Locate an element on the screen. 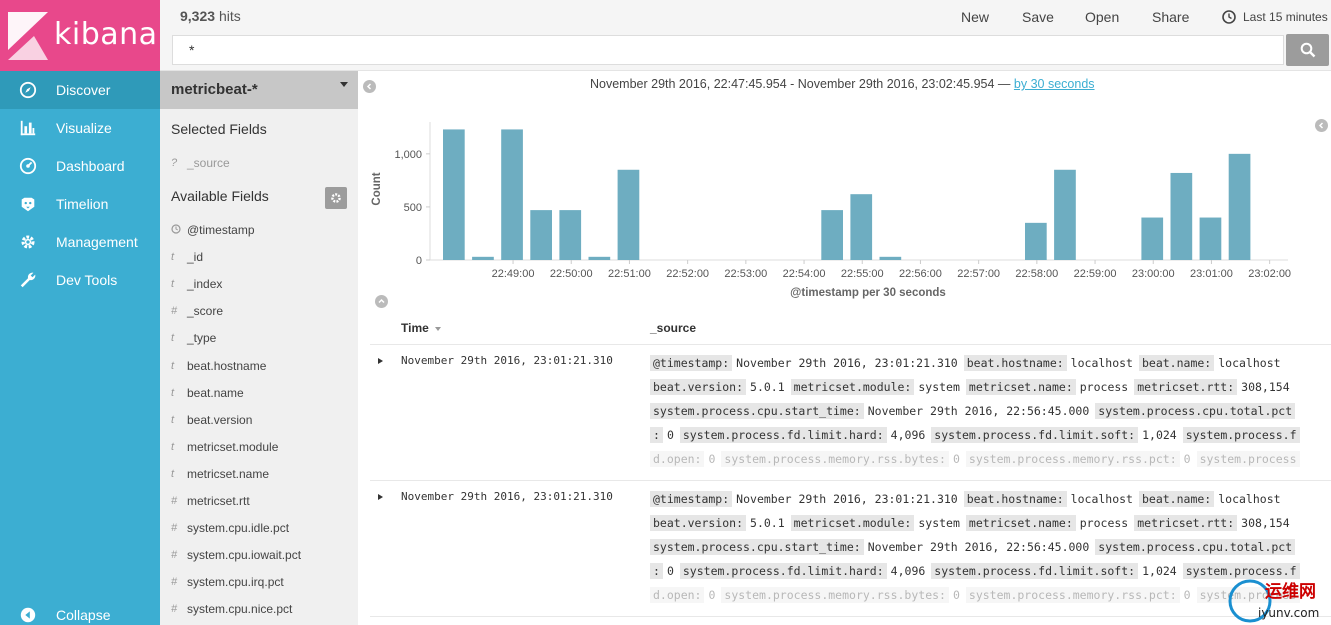 This screenshot has height=625, width=1331. x-tick-label: 22:50:00 is located at coordinates (571, 274).